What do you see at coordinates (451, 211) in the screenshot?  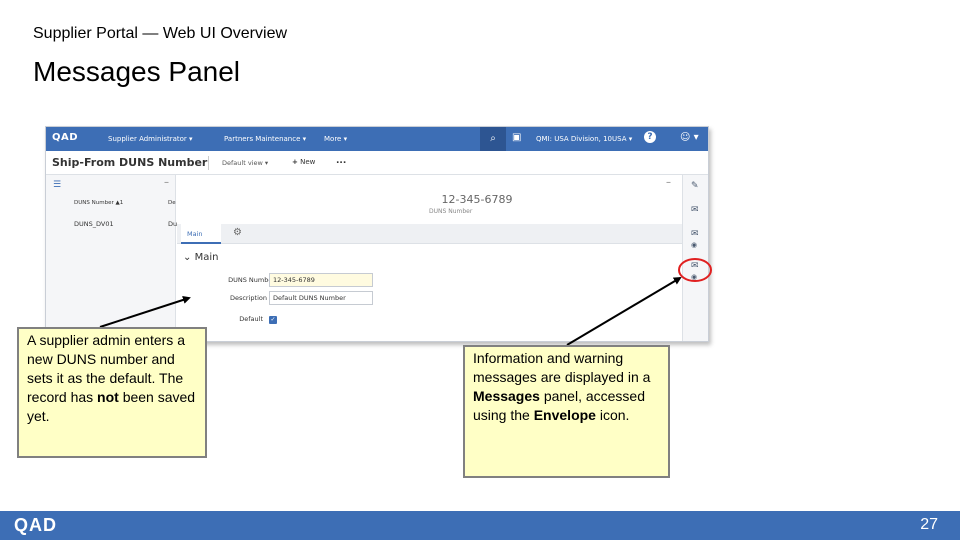 I see `record-label: DUNS Number` at bounding box center [451, 211].